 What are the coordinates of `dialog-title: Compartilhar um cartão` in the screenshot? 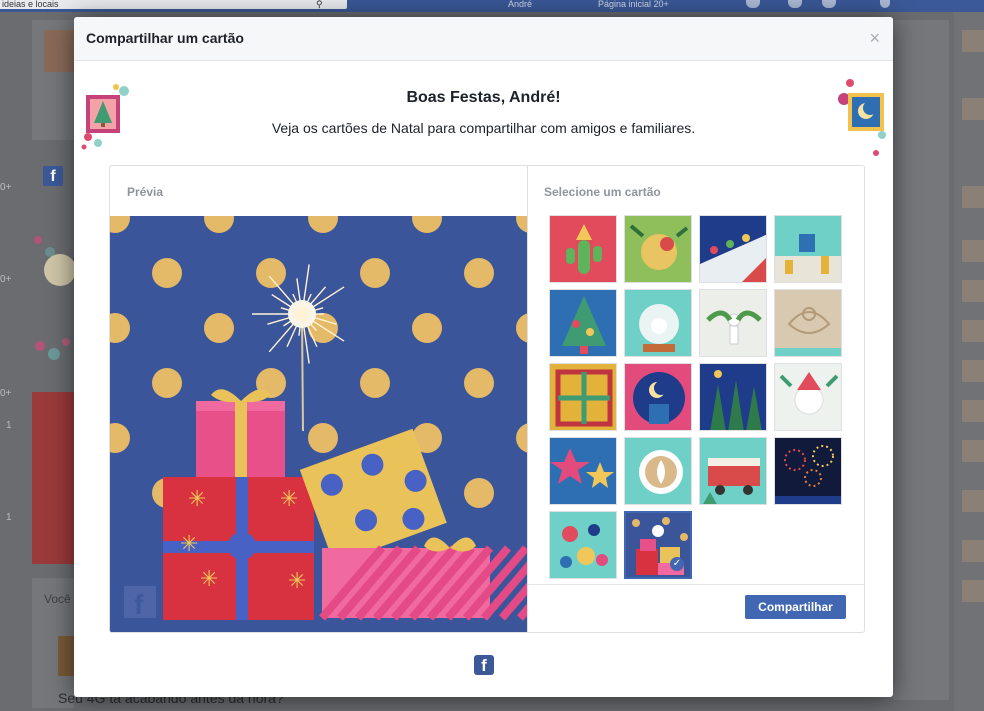 It's located at (165, 38).